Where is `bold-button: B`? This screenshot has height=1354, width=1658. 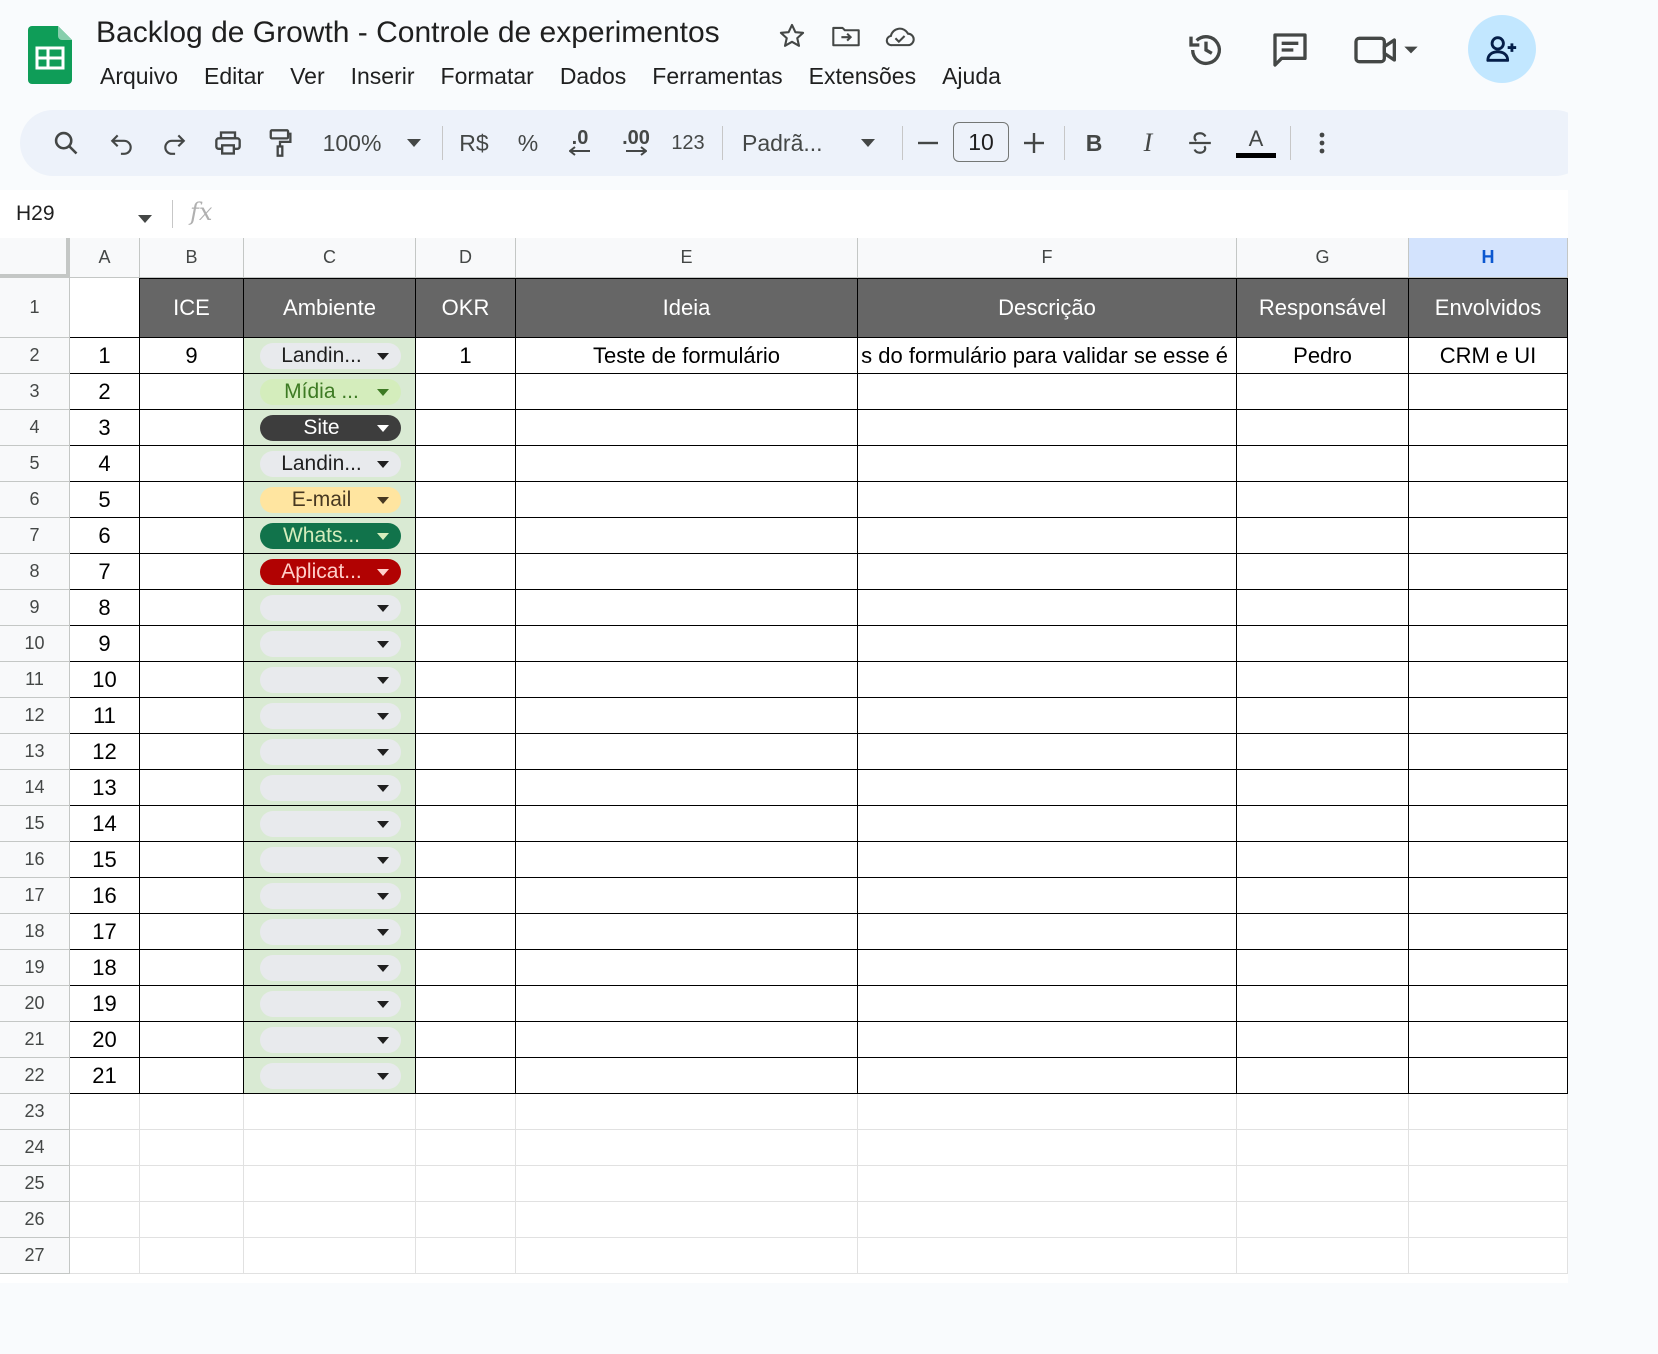
bold-button: B is located at coordinates (1094, 143).